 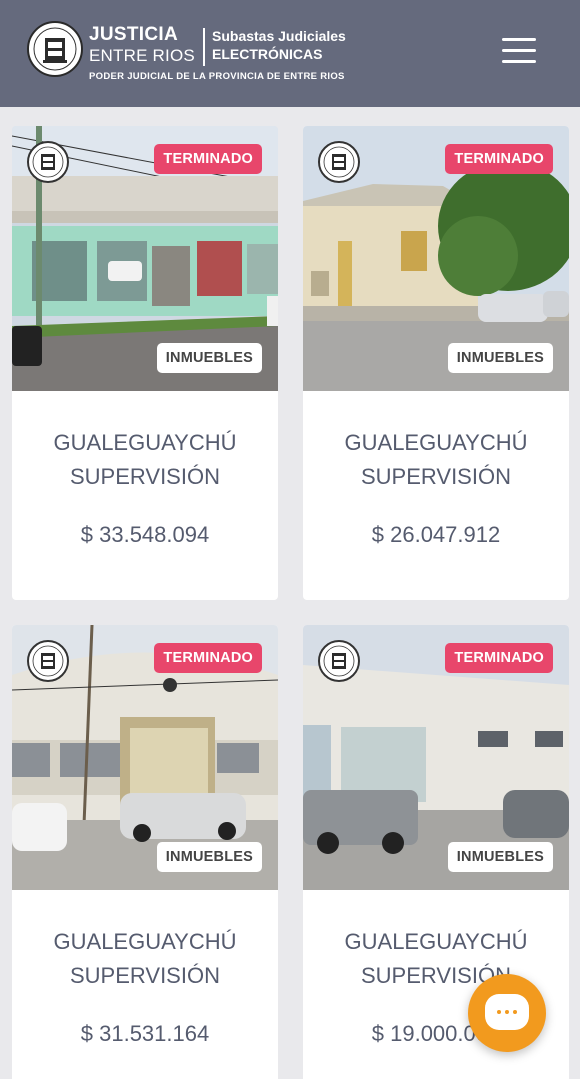 I want to click on listing-price: $ 33.548.094, so click(x=145, y=534).